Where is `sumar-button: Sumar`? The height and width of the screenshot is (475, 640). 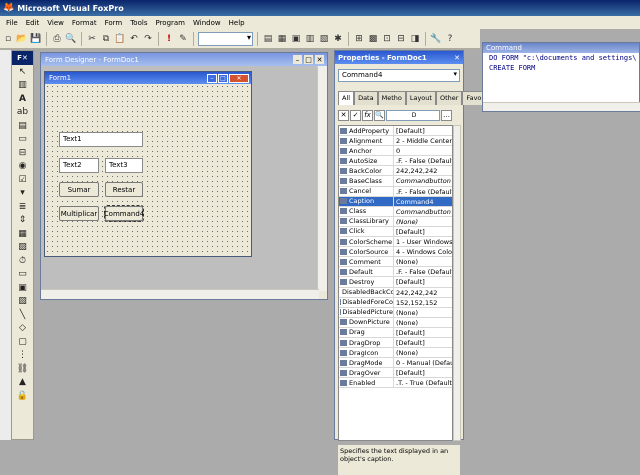 sumar-button: Sumar is located at coordinates (79, 189).